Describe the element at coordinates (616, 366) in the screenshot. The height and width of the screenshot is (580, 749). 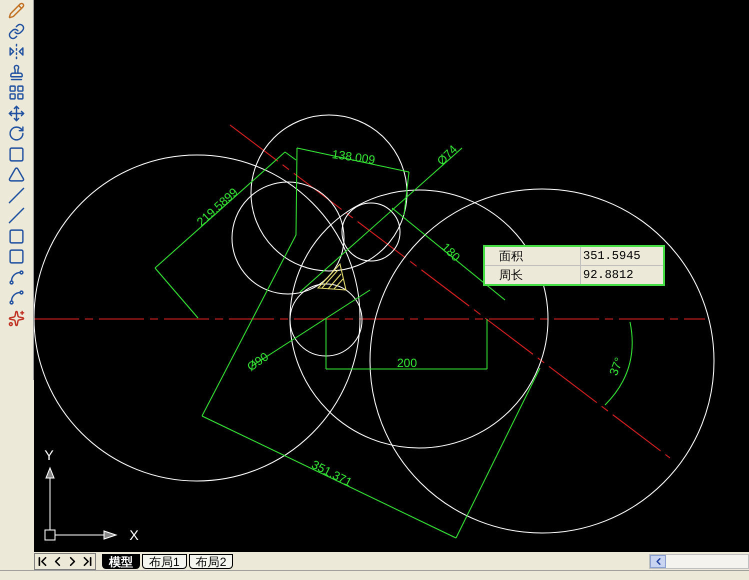
I see `dimension-label: 37°` at that location.